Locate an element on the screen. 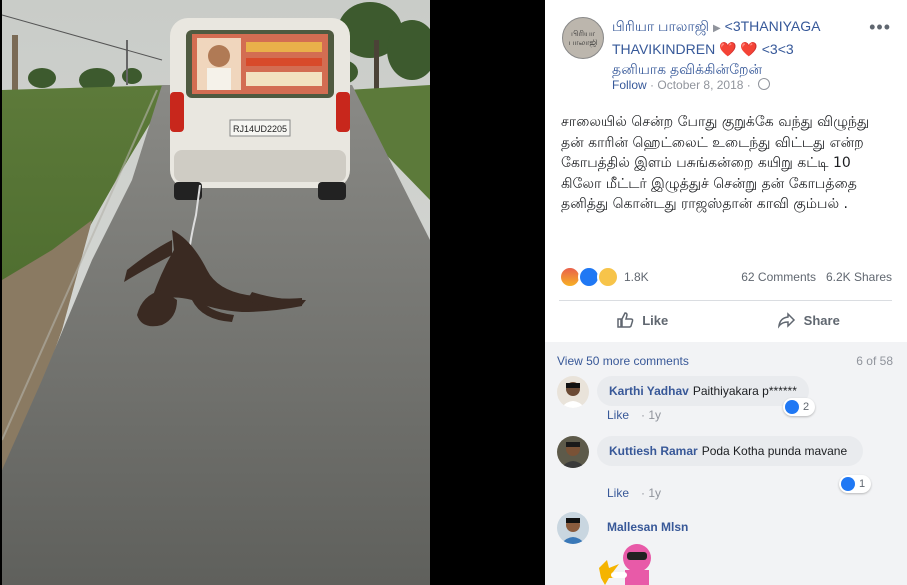  divider is located at coordinates (725, 300).